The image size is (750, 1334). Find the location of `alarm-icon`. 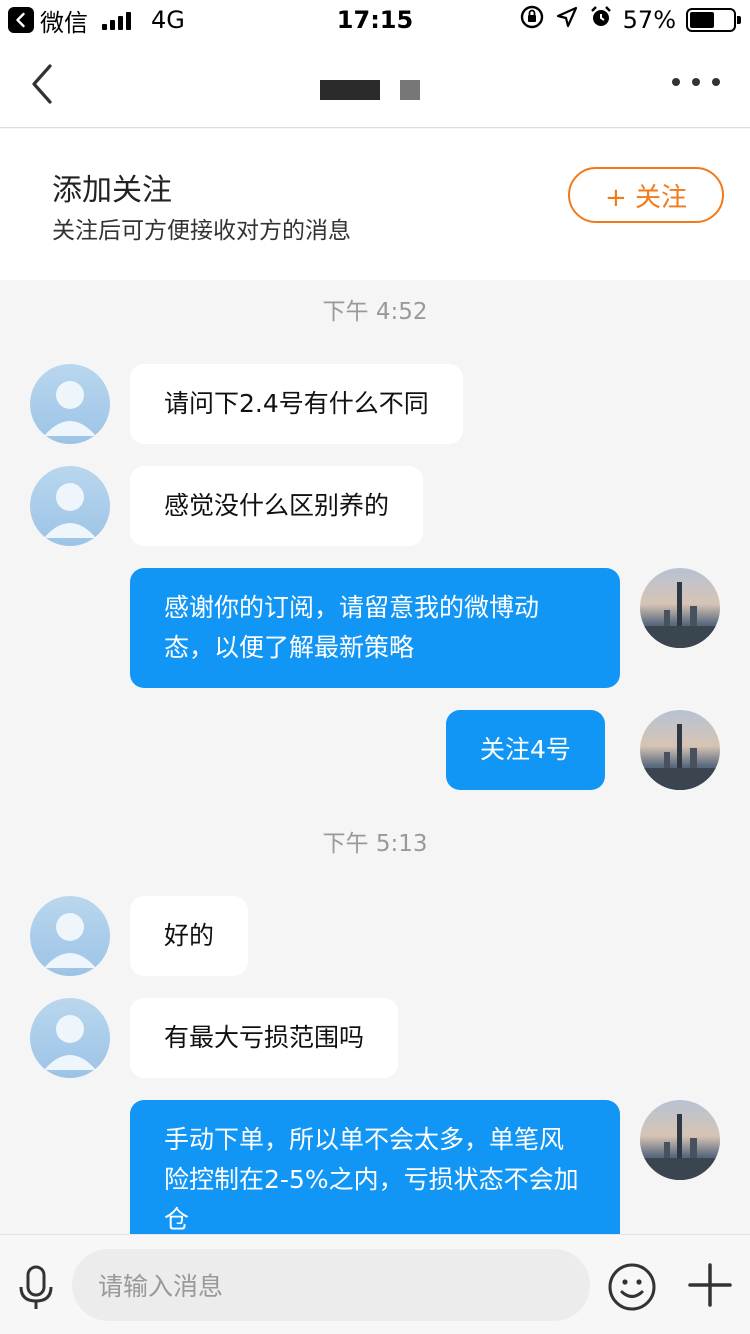

alarm-icon is located at coordinates (601, 20).